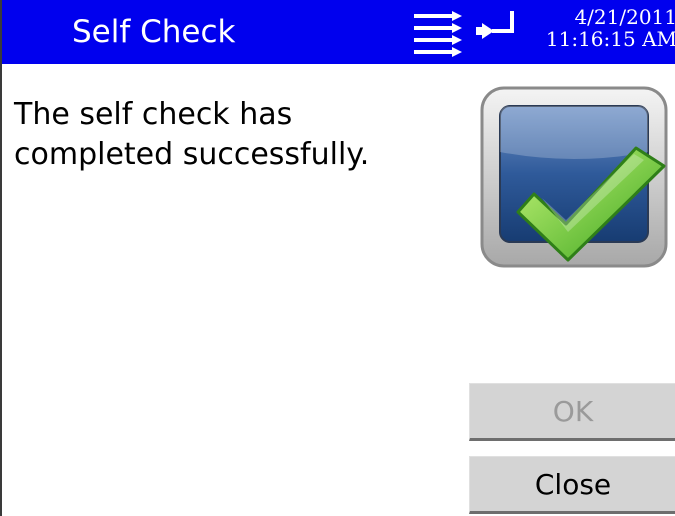  What do you see at coordinates (338, 32) in the screenshot?
I see `title-bar: Self Check 4/21/2011 11:16:15 AM` at bounding box center [338, 32].